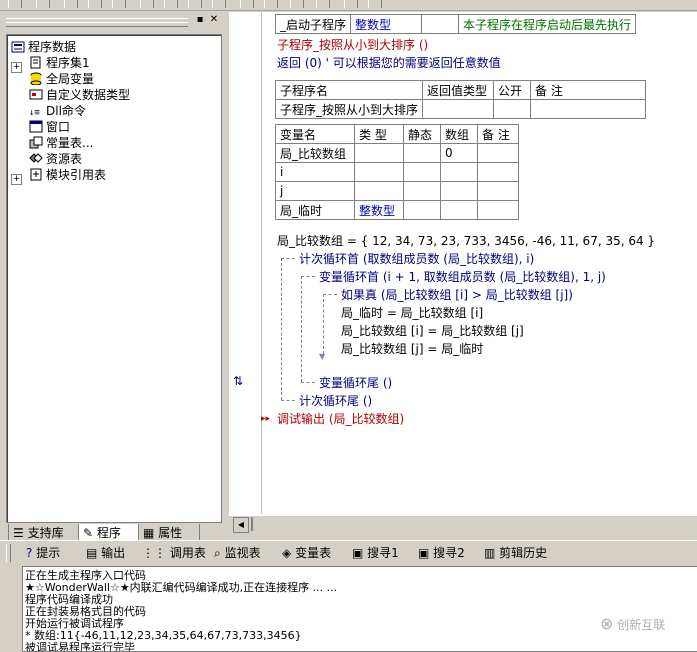 The width and height of the screenshot is (697, 652). I want to click on var-array-cell: 0, so click(459, 153).